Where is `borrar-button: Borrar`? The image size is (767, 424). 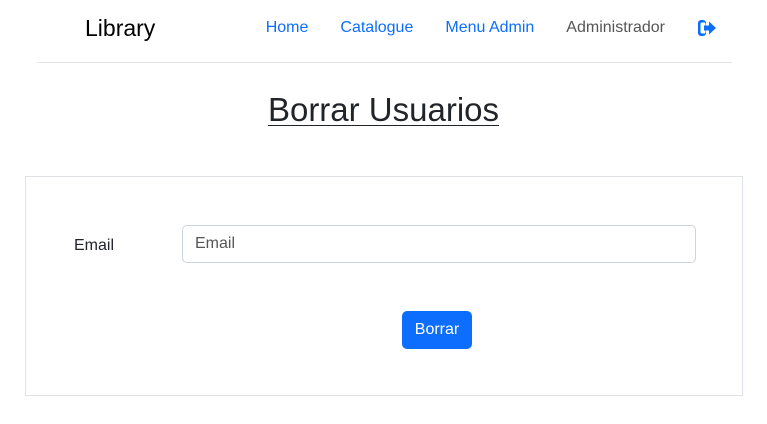 borrar-button: Borrar is located at coordinates (437, 330).